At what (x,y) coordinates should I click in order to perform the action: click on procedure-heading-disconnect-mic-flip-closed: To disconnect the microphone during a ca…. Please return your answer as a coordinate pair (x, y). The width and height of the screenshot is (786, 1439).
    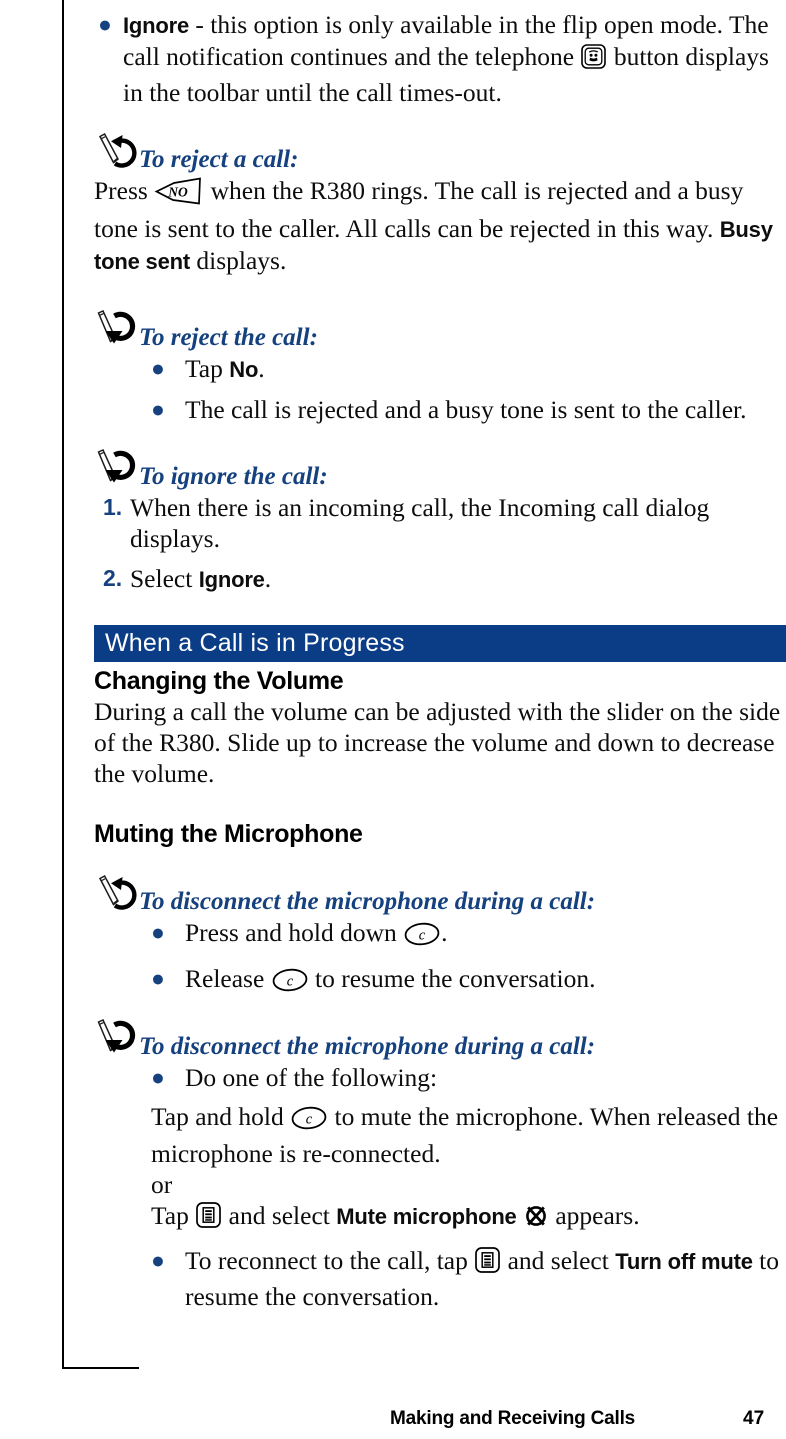
    Looking at the image, I should click on (440, 1039).